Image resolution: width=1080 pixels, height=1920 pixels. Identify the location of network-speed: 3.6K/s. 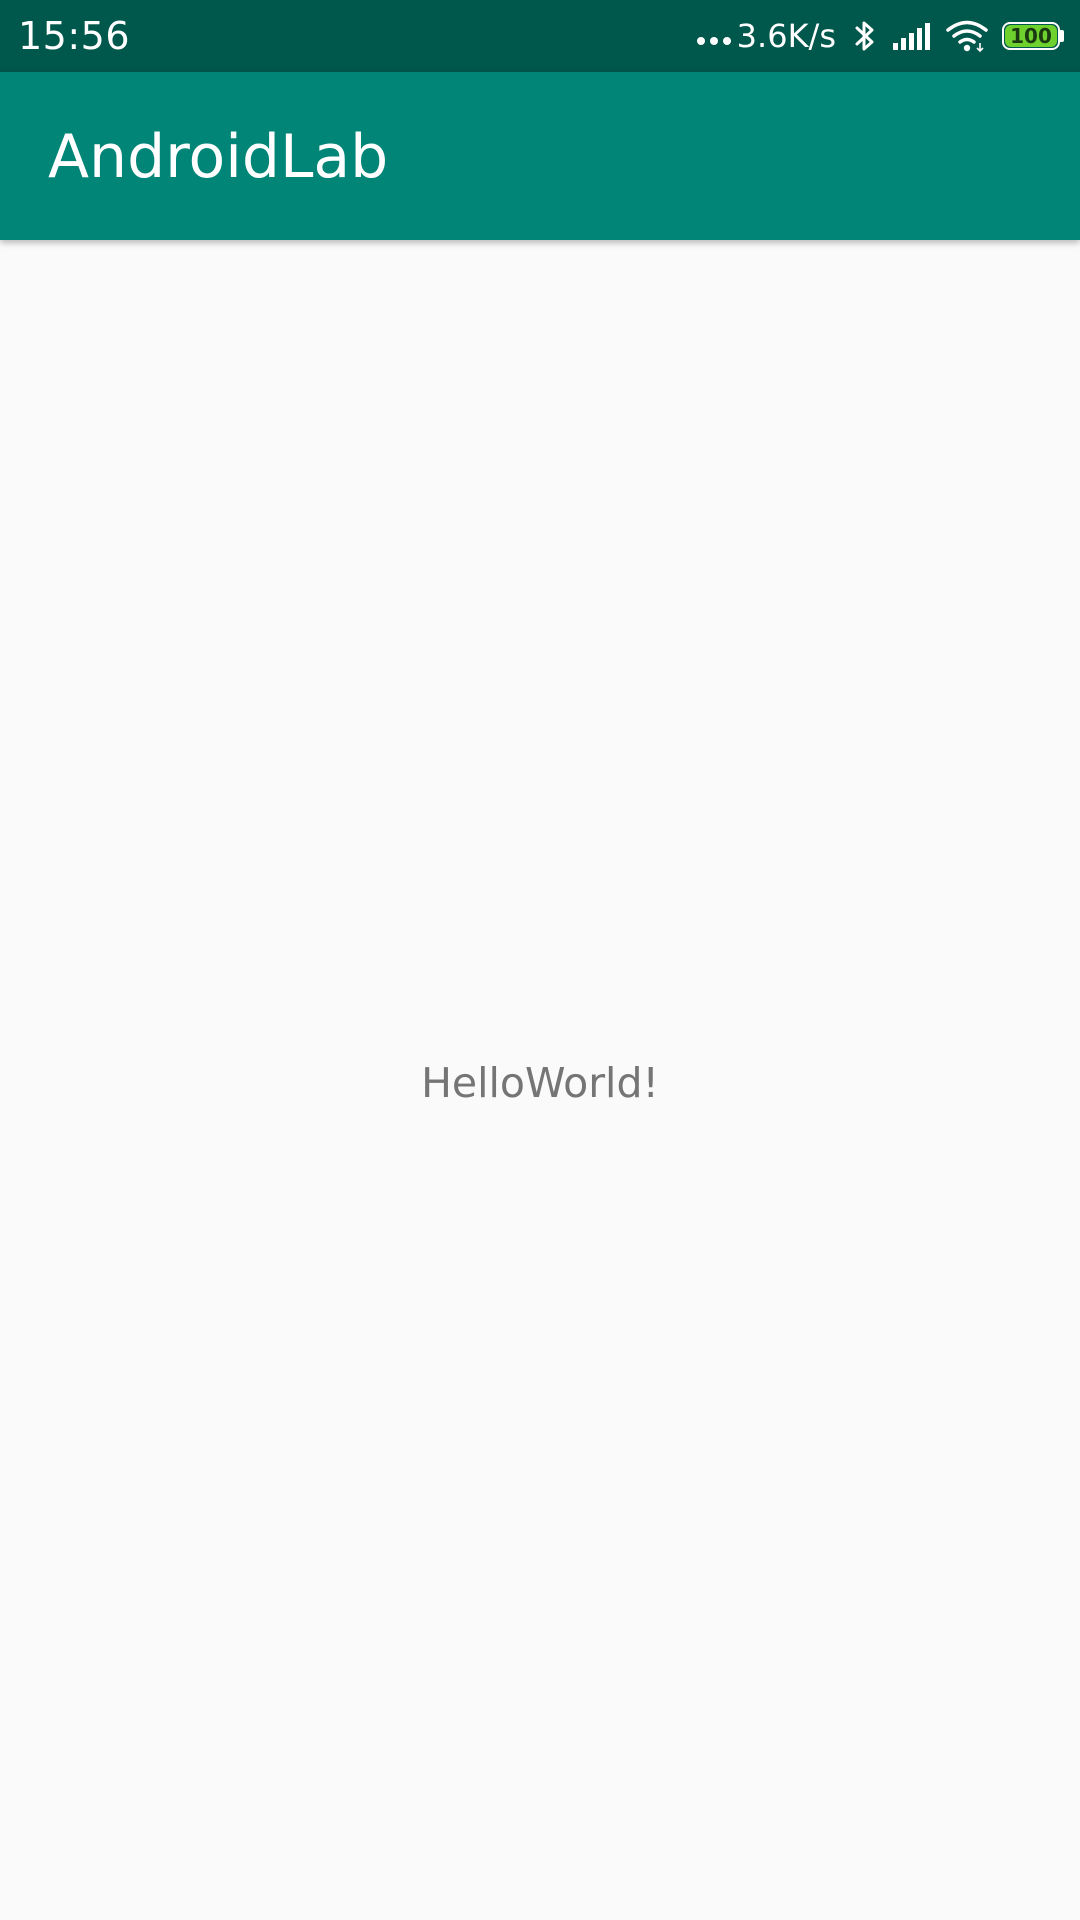
(786, 36).